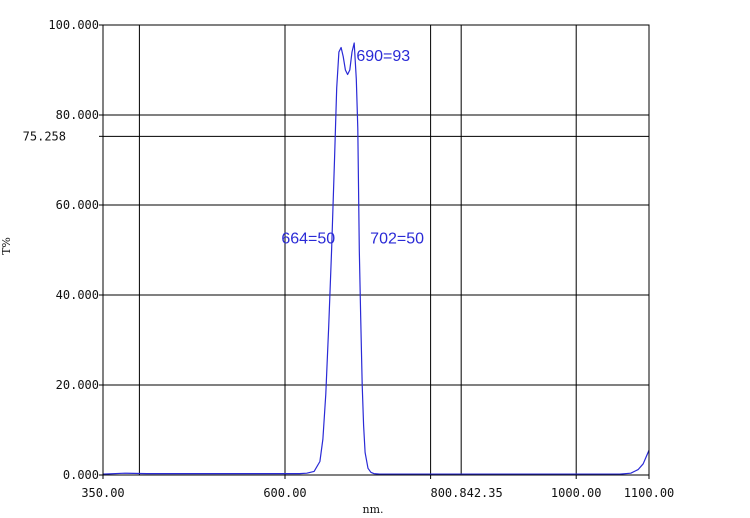  I want to click on y-tick-label: 0.000, so click(81, 475).